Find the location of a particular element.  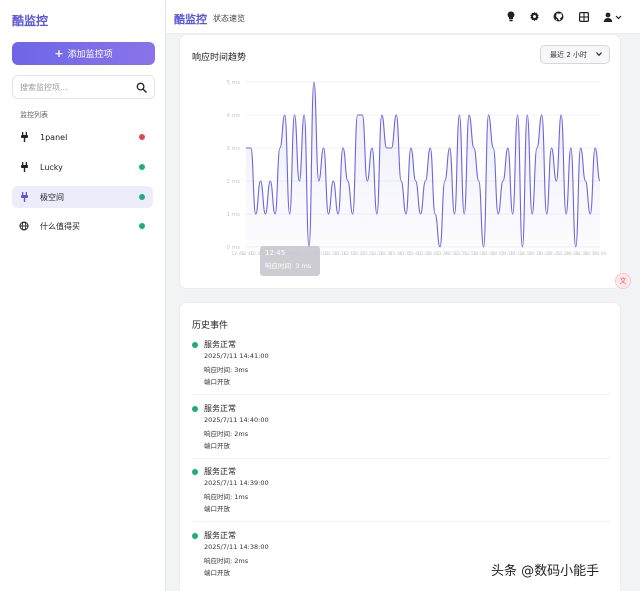

status-dot-down is located at coordinates (142, 137).